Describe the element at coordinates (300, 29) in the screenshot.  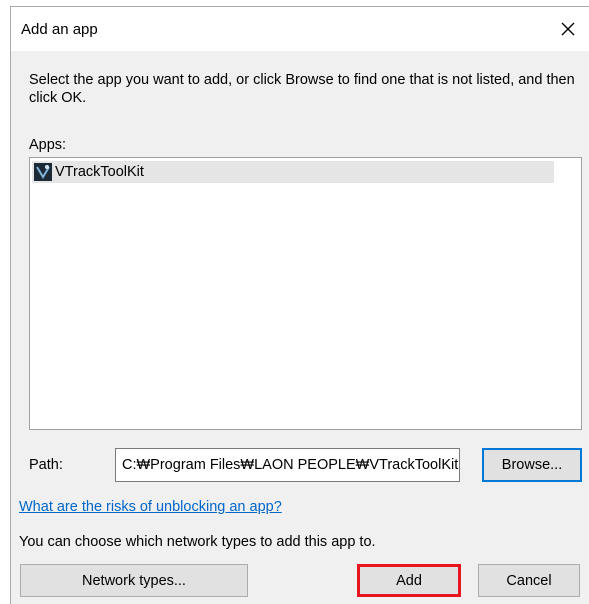
I see `title-bar: Add an app` at that location.